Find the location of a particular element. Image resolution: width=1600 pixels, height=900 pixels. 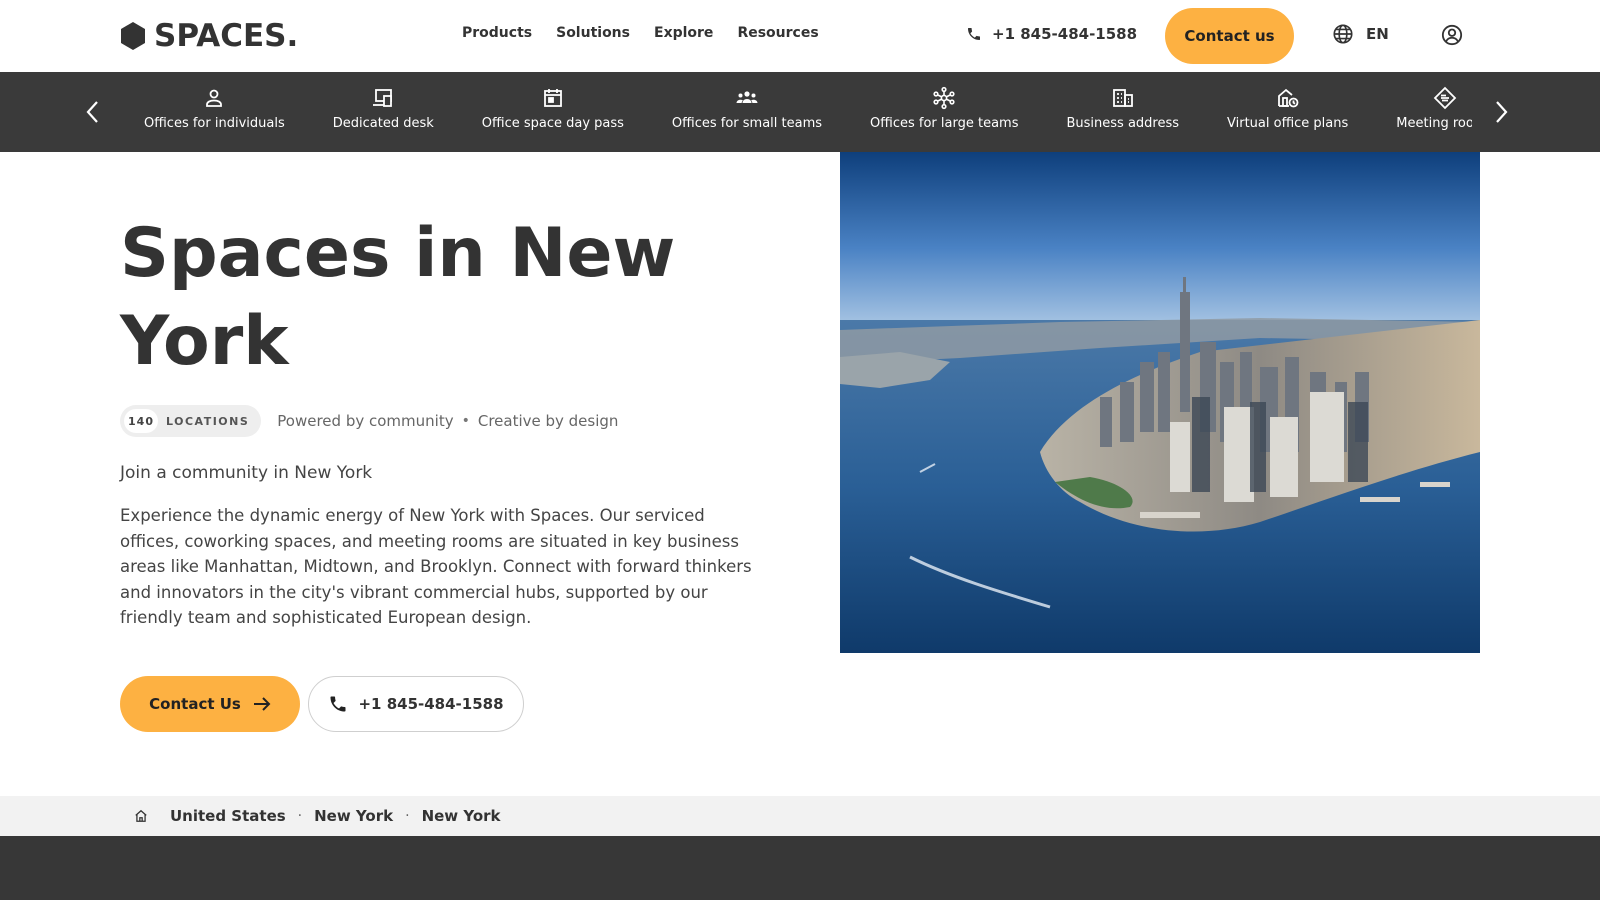

category-label: Offices for small teams is located at coordinates (747, 123).